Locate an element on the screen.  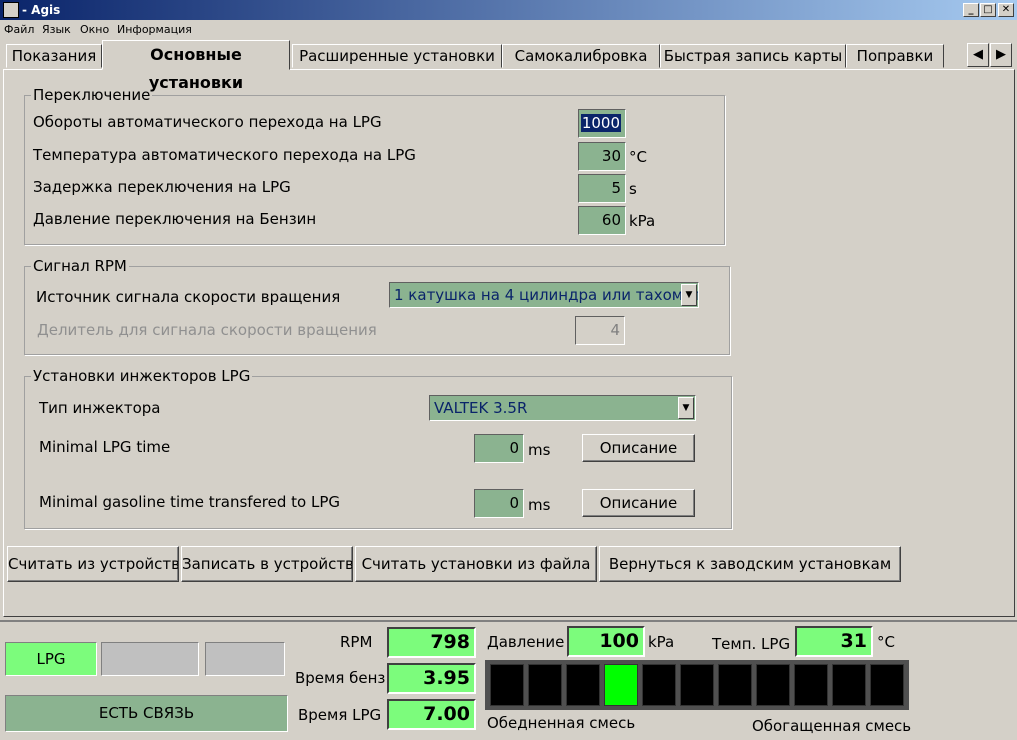
injector-type-select: VALTEK 3.5R ▼ is located at coordinates (562, 408).